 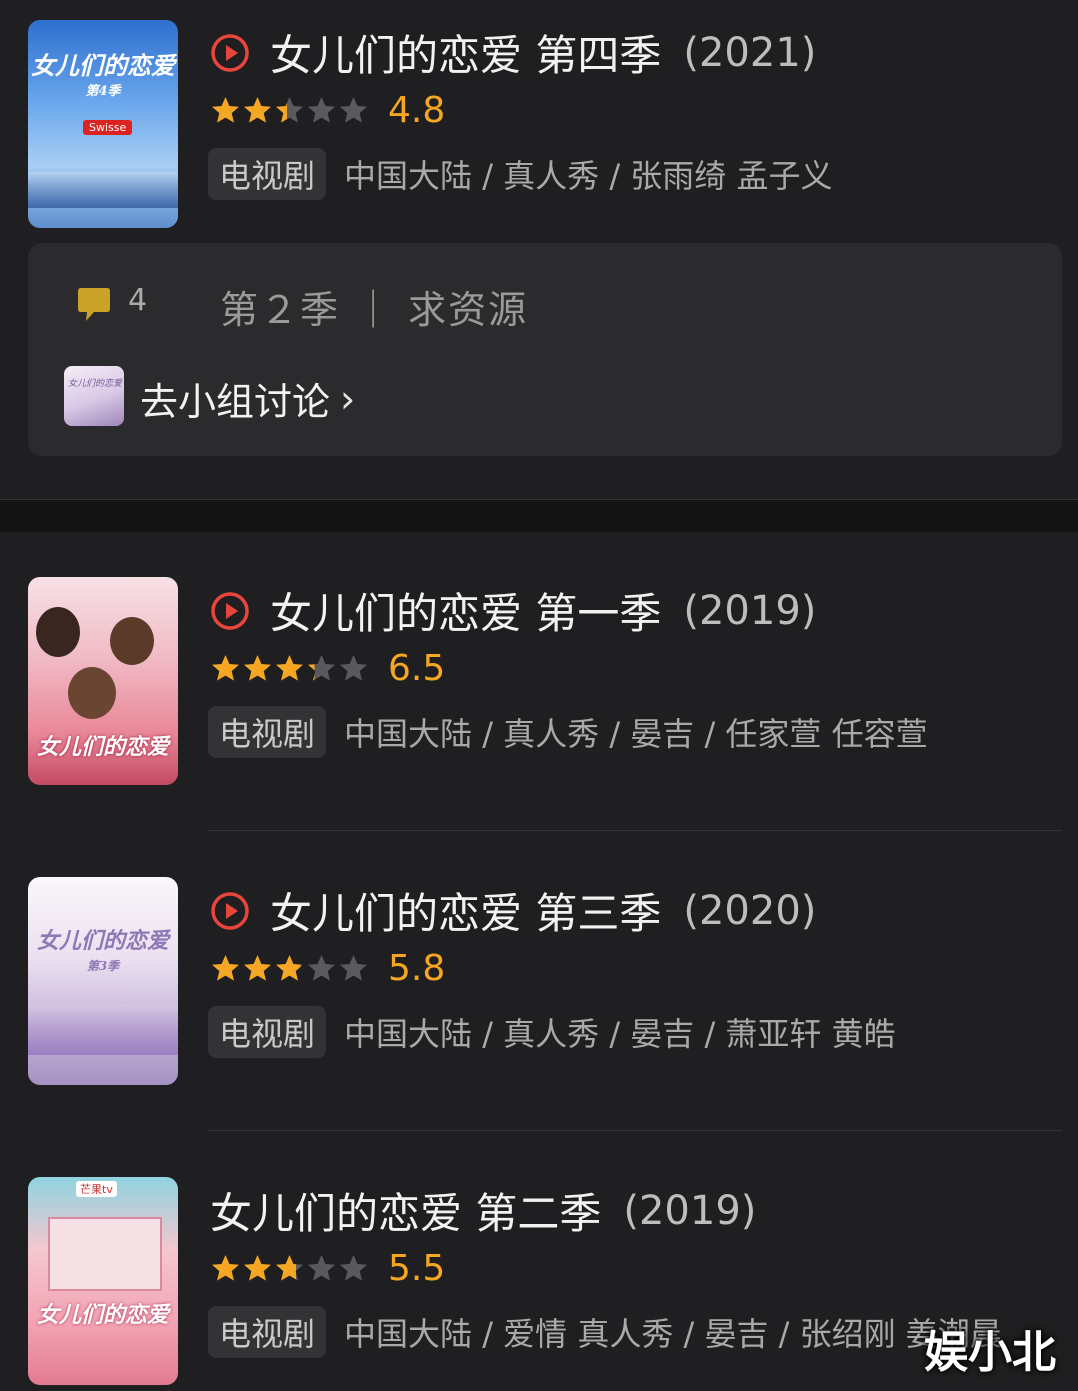 What do you see at coordinates (465, 910) in the screenshot?
I see `subject-title: 女儿们的恋爱 第三季` at bounding box center [465, 910].